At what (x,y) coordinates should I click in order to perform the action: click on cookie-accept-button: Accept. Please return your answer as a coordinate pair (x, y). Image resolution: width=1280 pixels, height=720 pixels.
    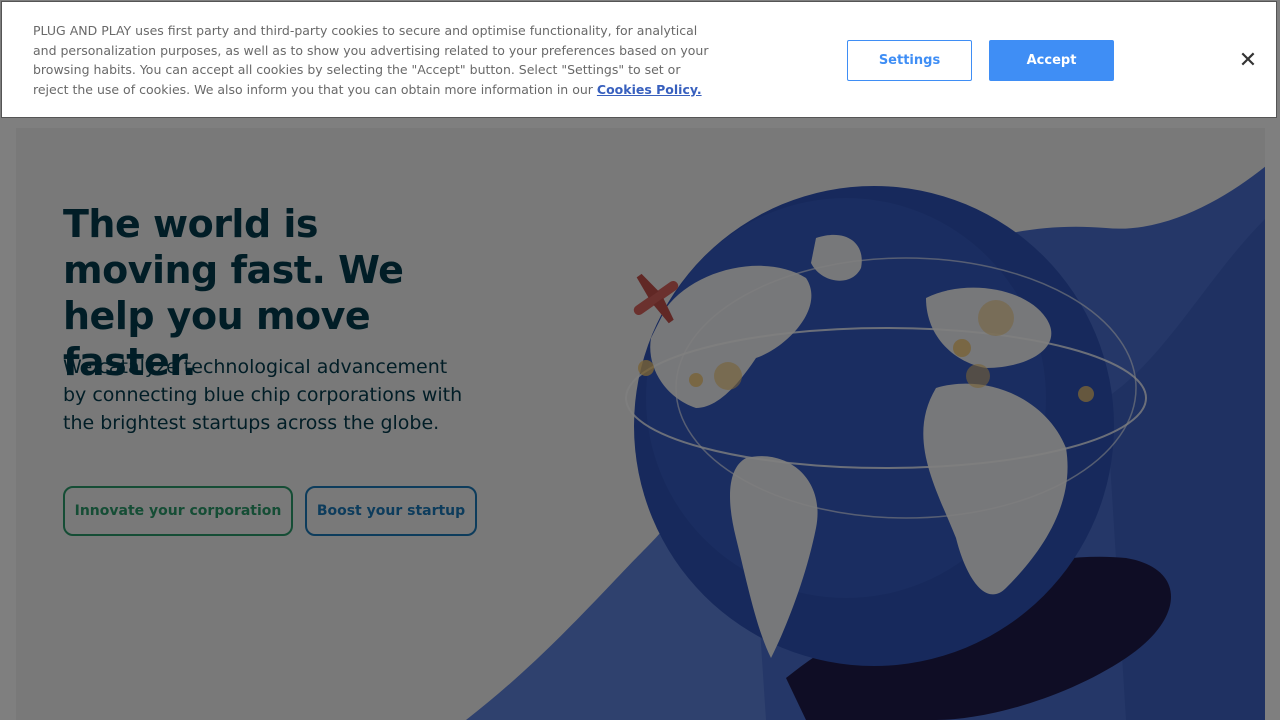
    Looking at the image, I should click on (1051, 60).